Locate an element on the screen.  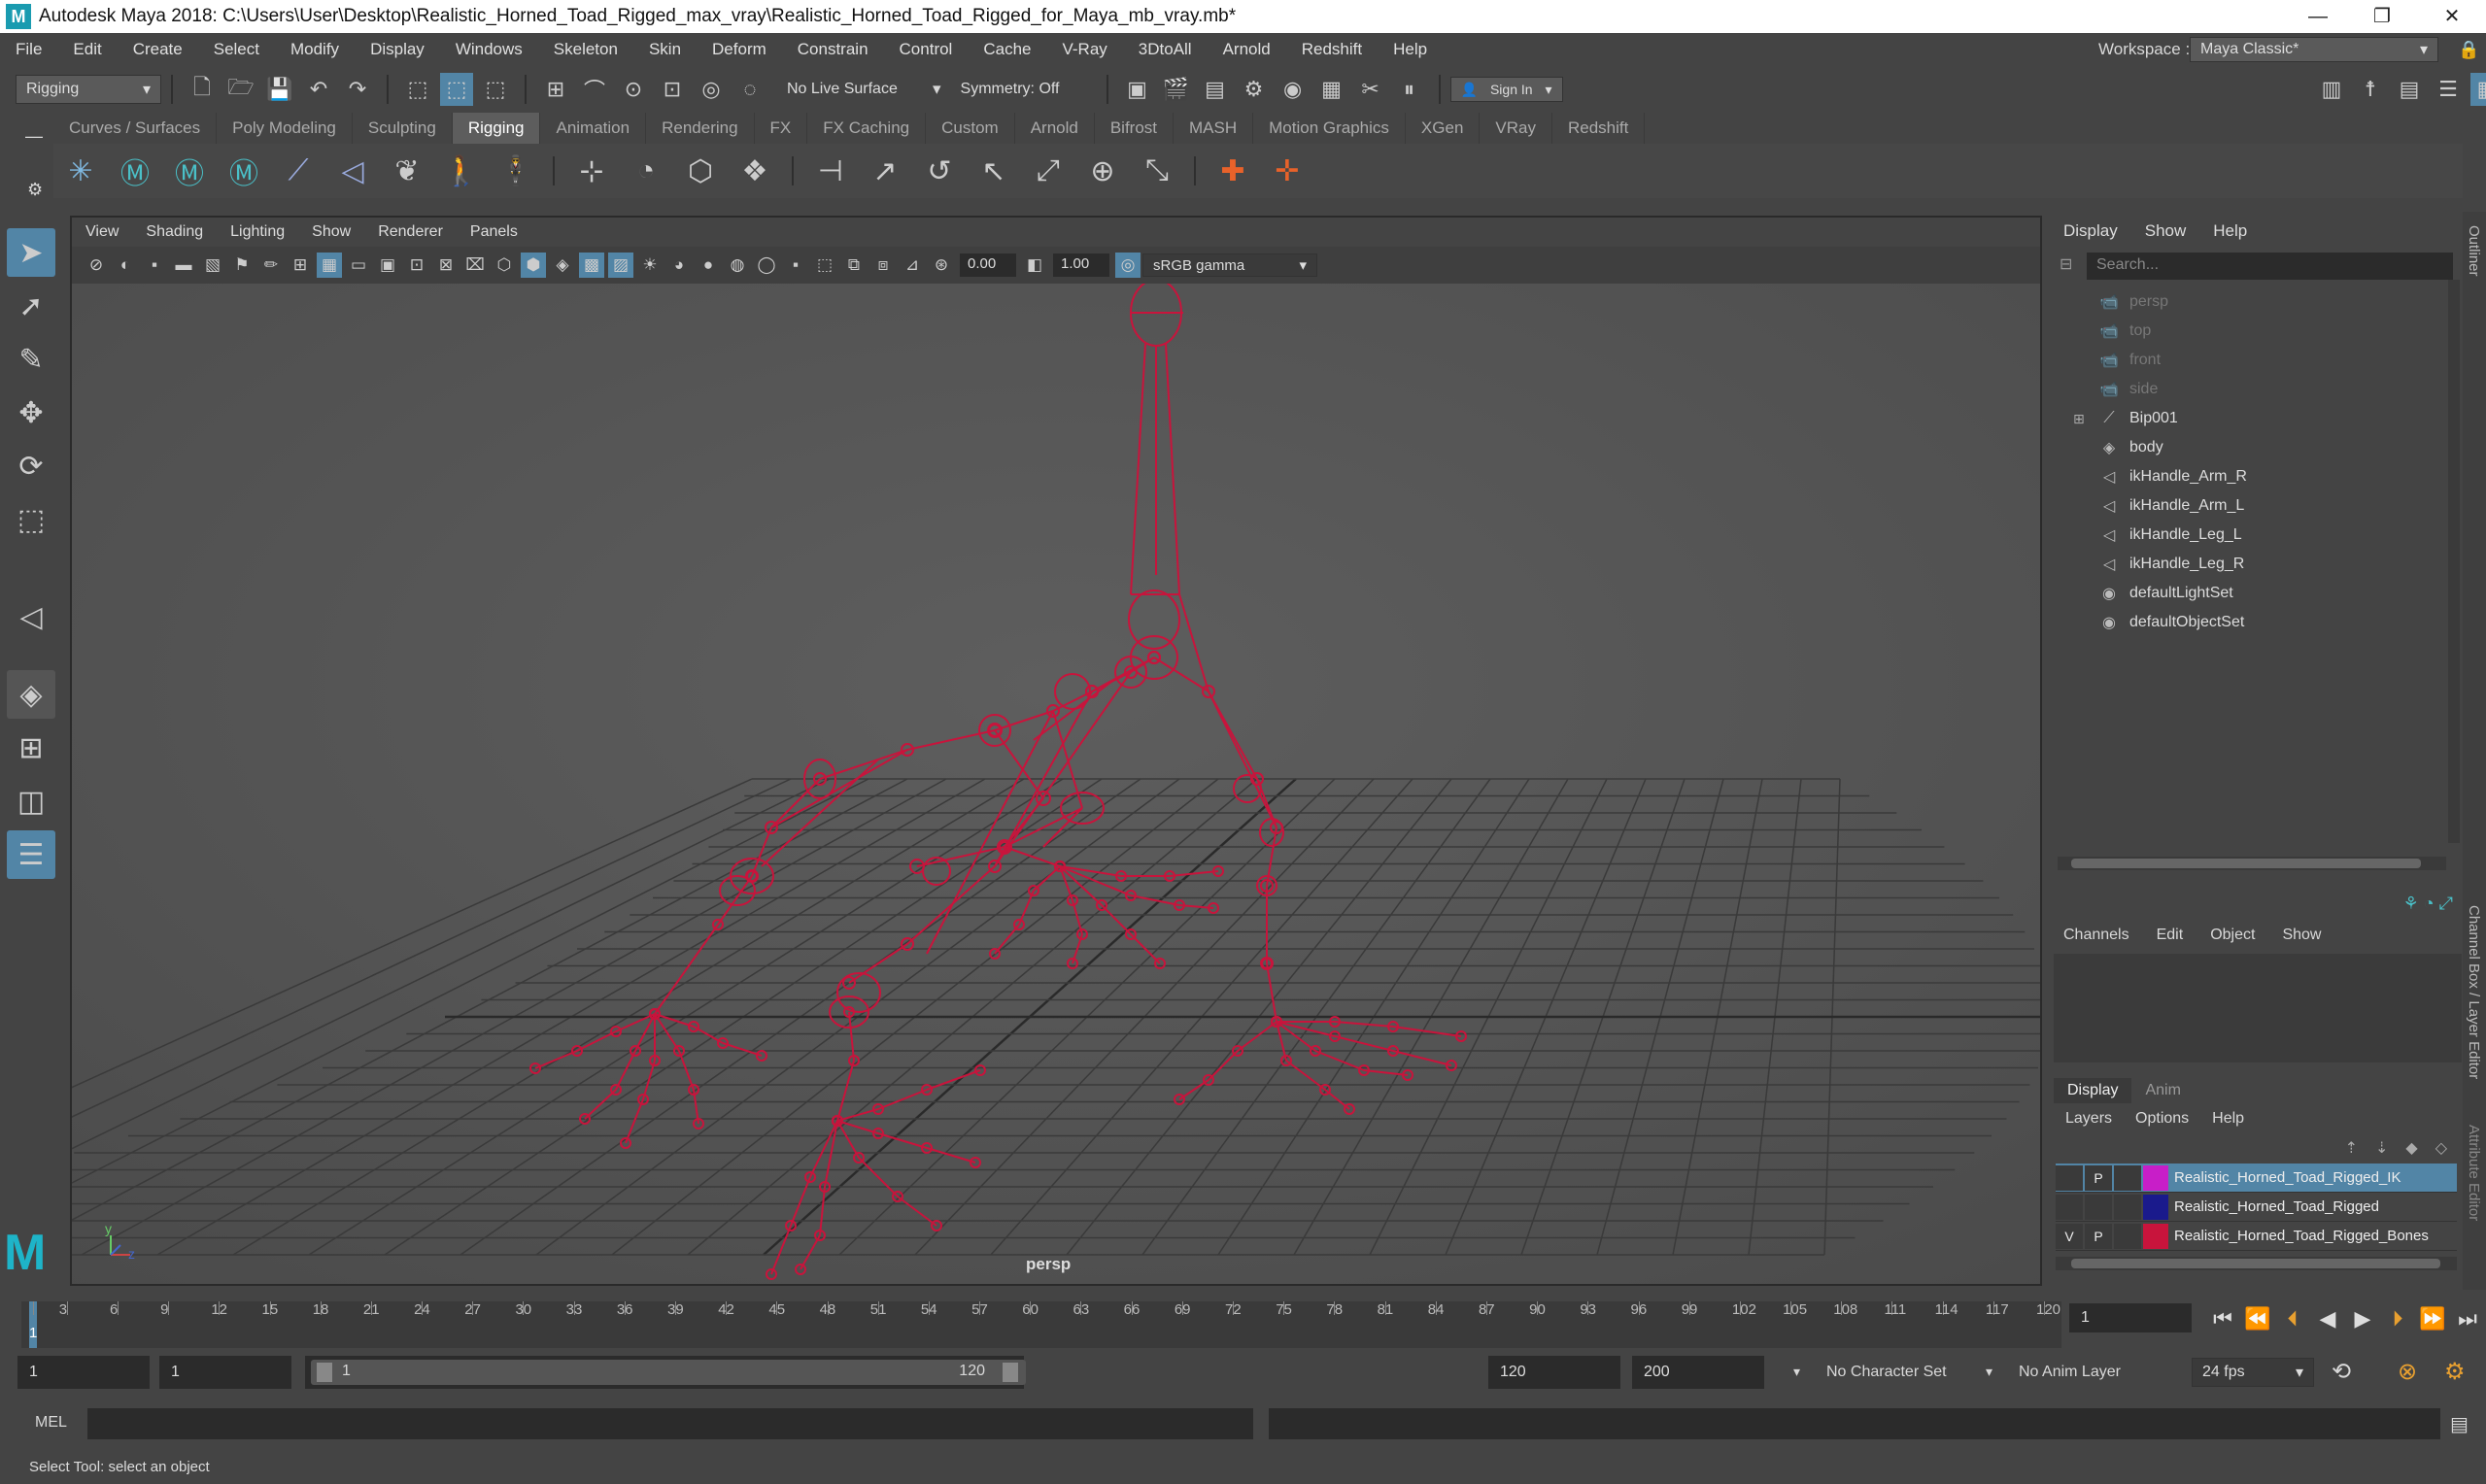
shelf-tab-bifrost: Bifrost is located at coordinates (1135, 128).